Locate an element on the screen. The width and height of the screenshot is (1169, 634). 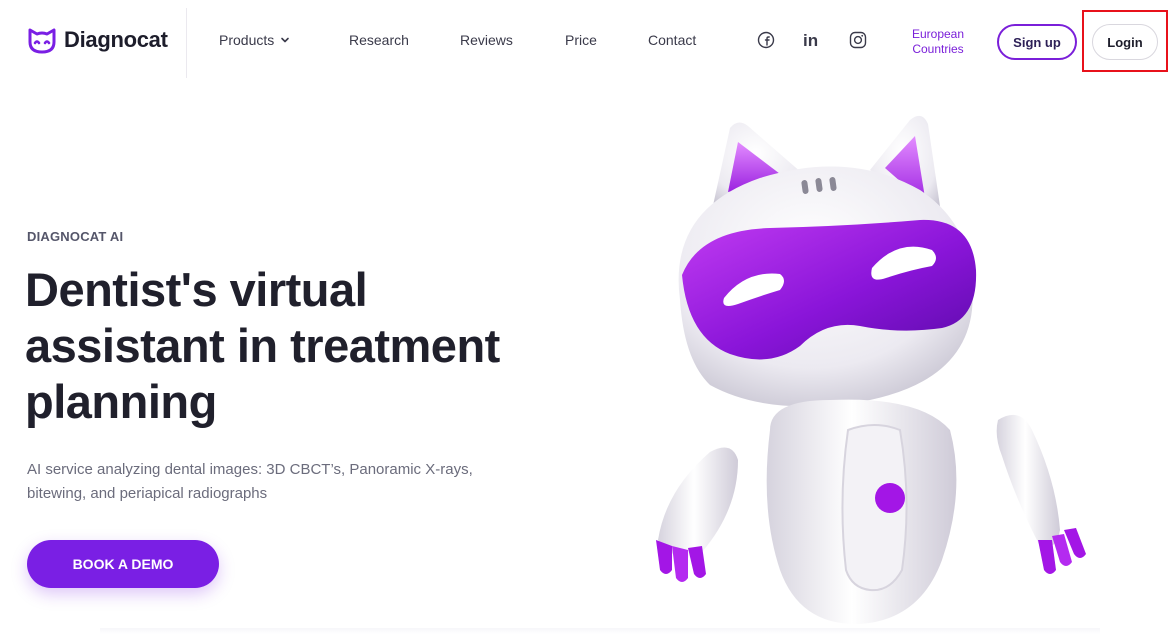
linkedin-icon: in is located at coordinates (810, 41).